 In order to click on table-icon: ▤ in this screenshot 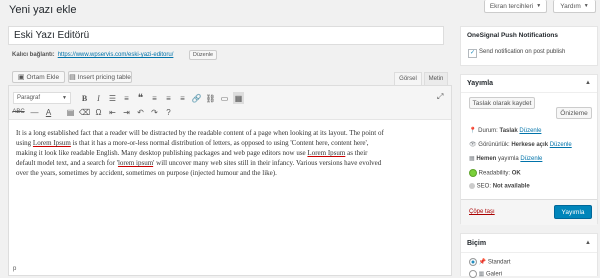, I will do `click(72, 77)`.